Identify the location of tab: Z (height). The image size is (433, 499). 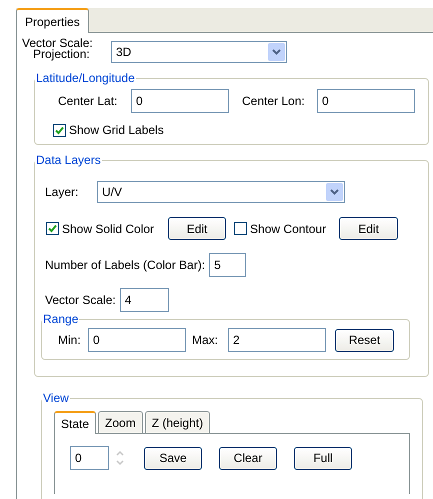
(177, 422).